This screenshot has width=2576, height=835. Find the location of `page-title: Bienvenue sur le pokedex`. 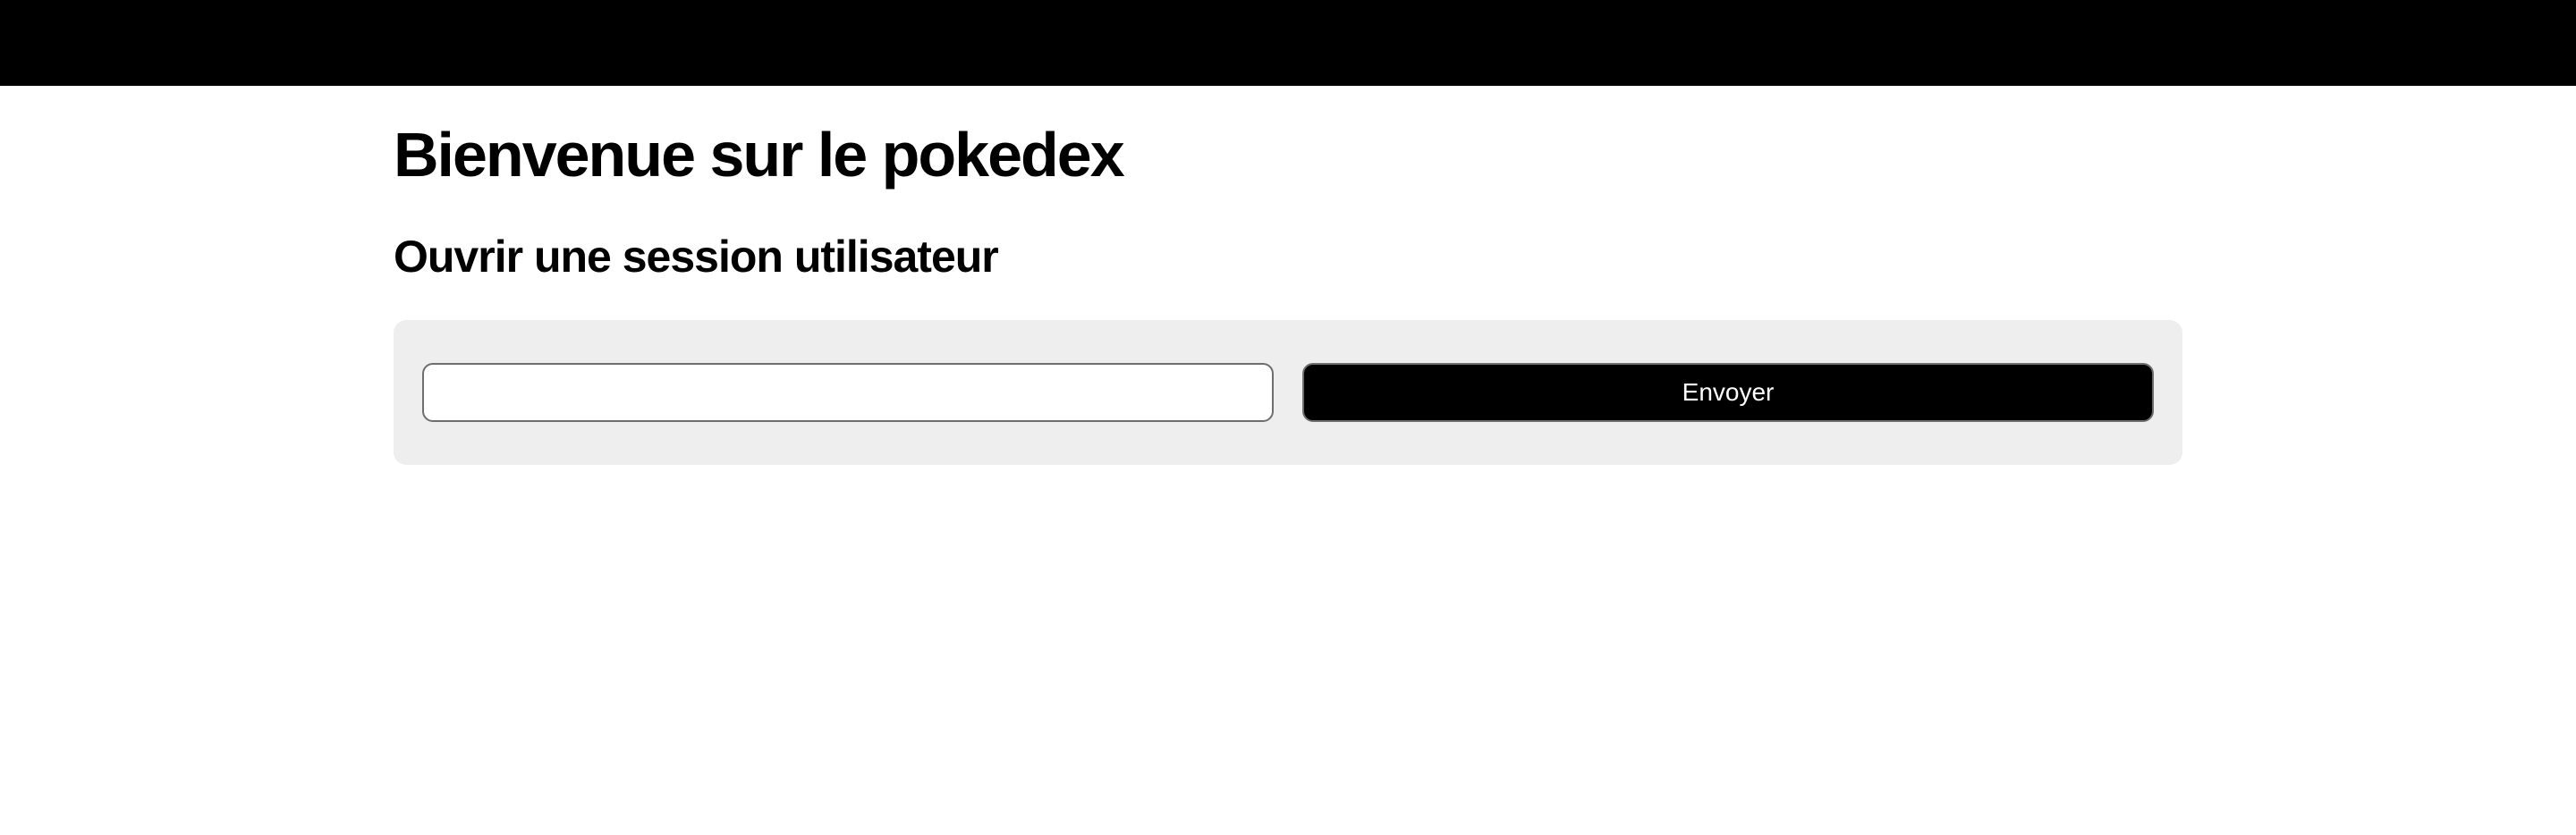

page-title: Bienvenue sur le pokedex is located at coordinates (759, 155).